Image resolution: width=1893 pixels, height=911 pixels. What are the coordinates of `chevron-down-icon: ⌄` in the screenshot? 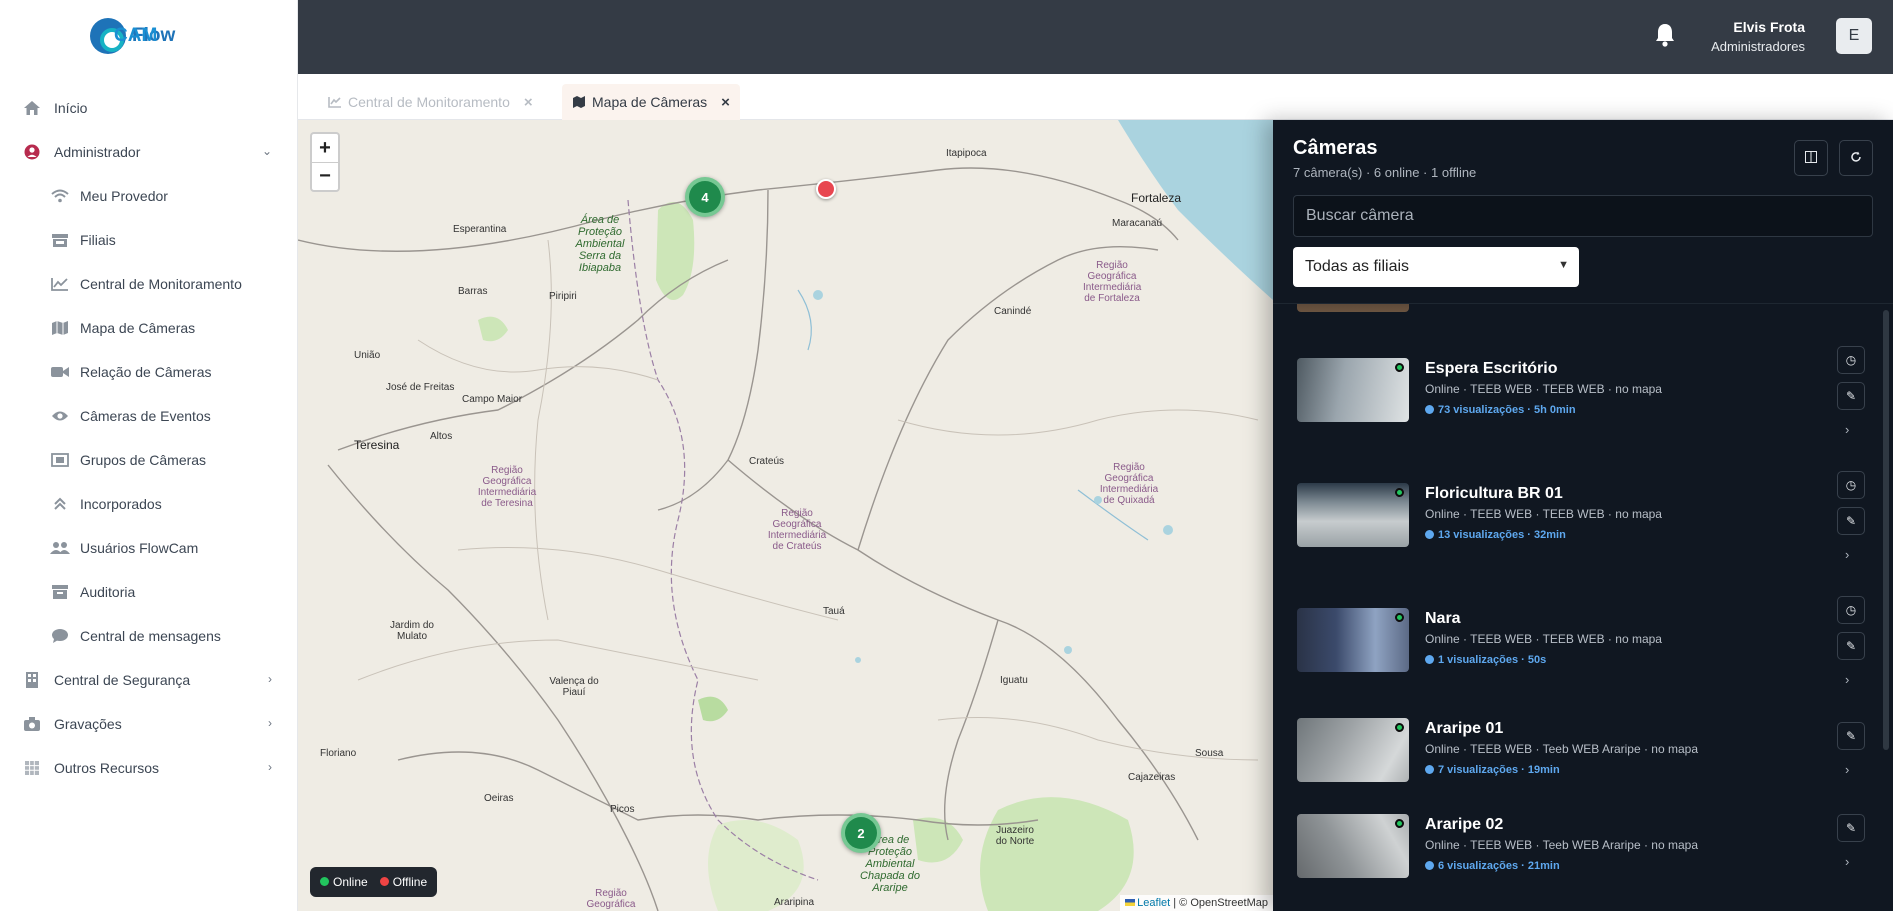 It's located at (266, 151).